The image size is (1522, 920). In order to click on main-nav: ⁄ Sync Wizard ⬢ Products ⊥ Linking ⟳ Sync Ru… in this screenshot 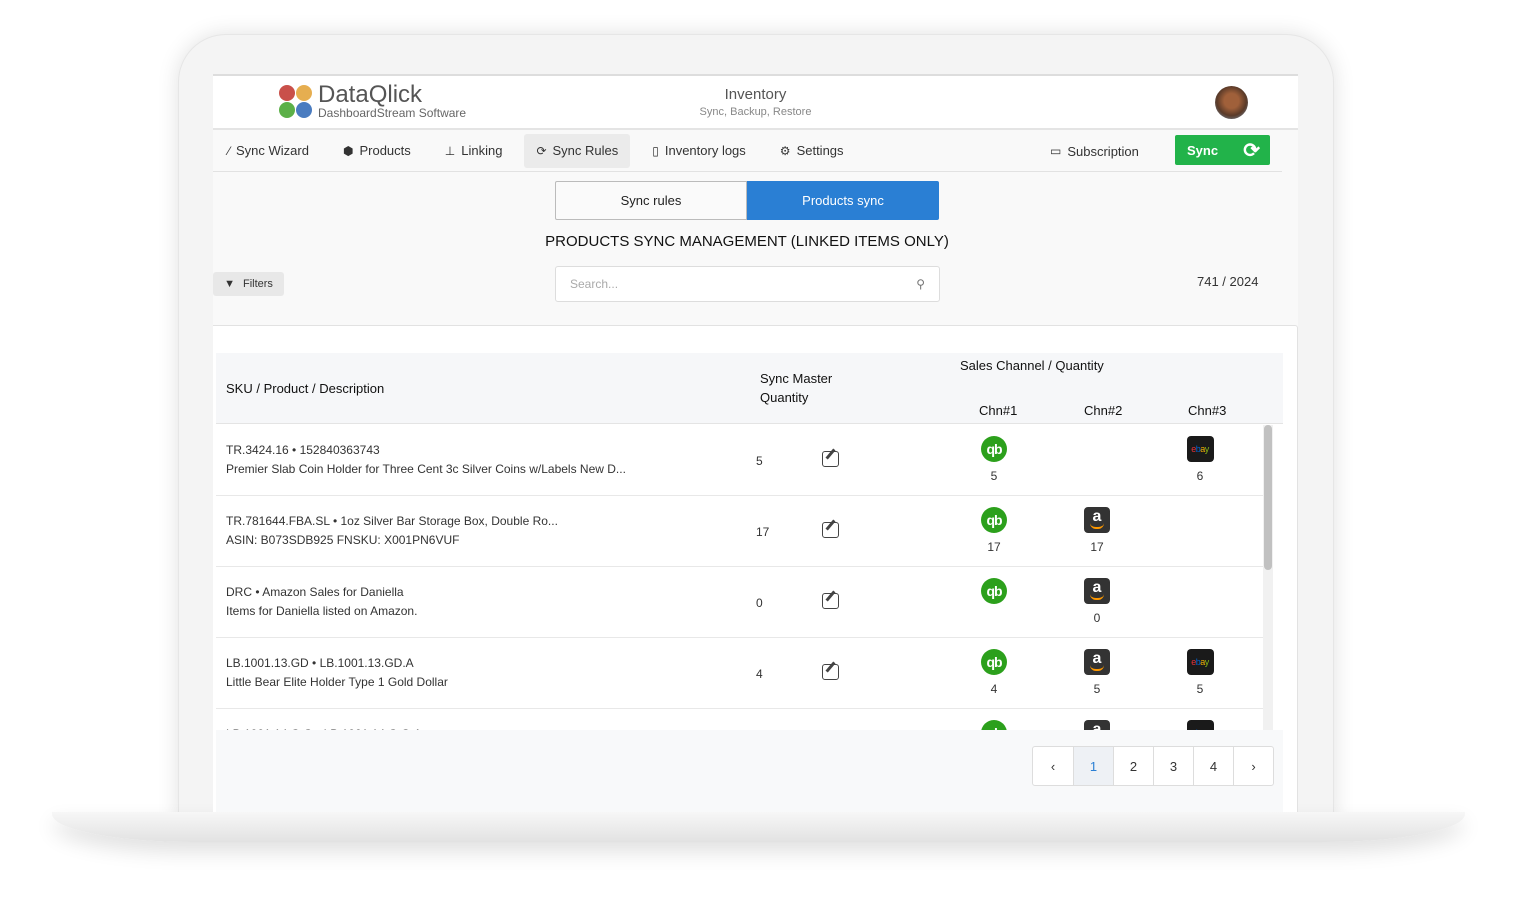, I will do `click(747, 151)`.